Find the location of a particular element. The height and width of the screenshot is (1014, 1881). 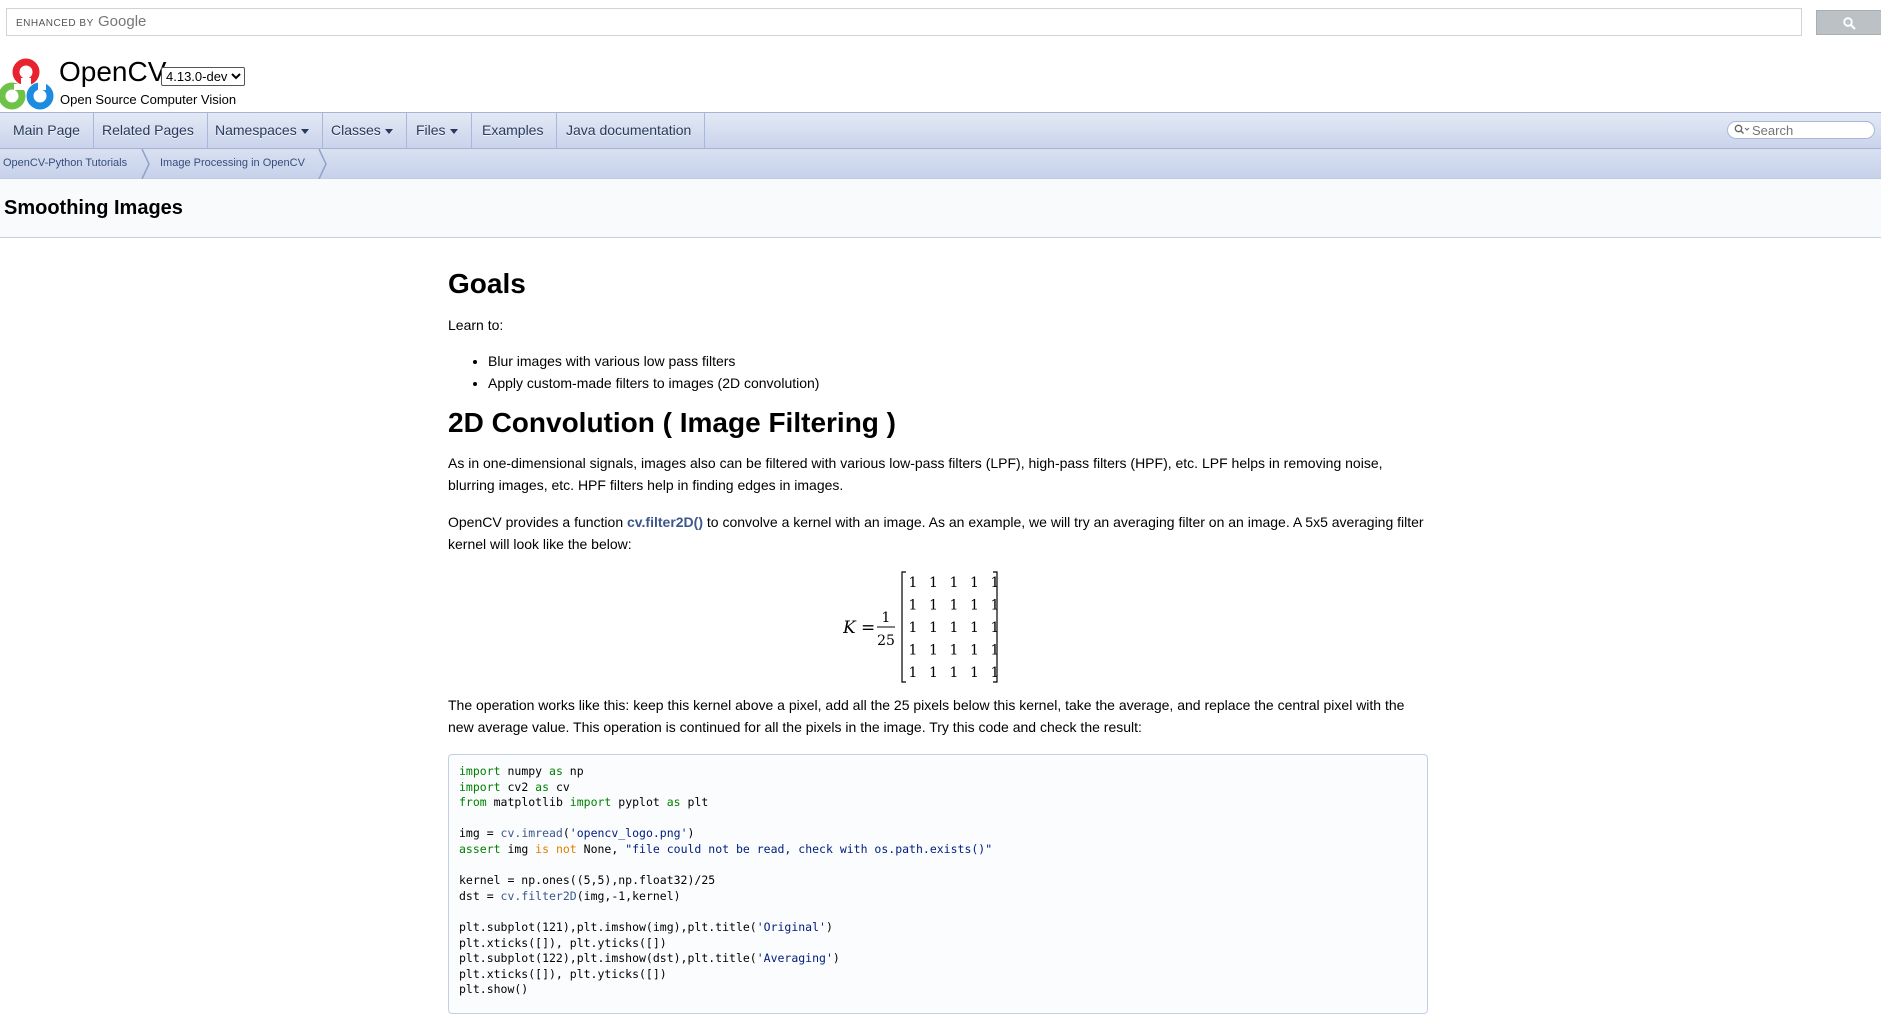

code-token: matplotlib is located at coordinates (528, 802).